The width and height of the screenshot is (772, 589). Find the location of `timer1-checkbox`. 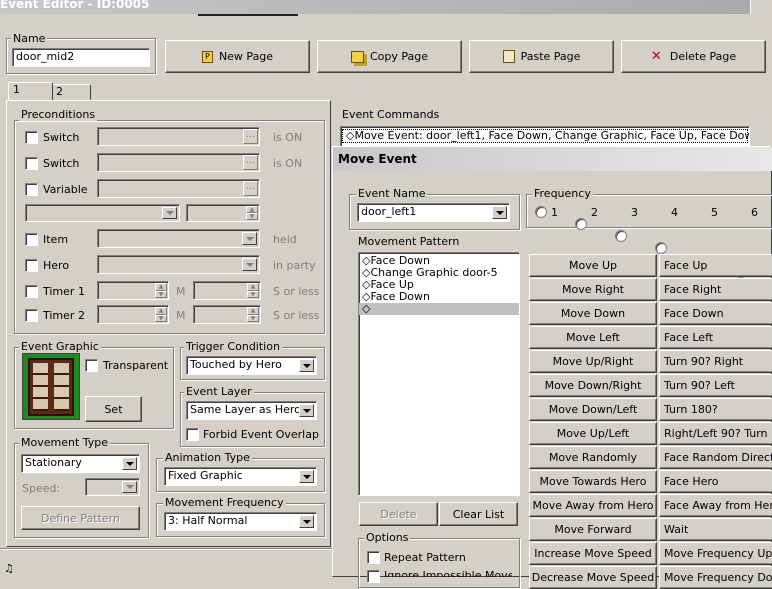

timer1-checkbox is located at coordinates (31, 291).